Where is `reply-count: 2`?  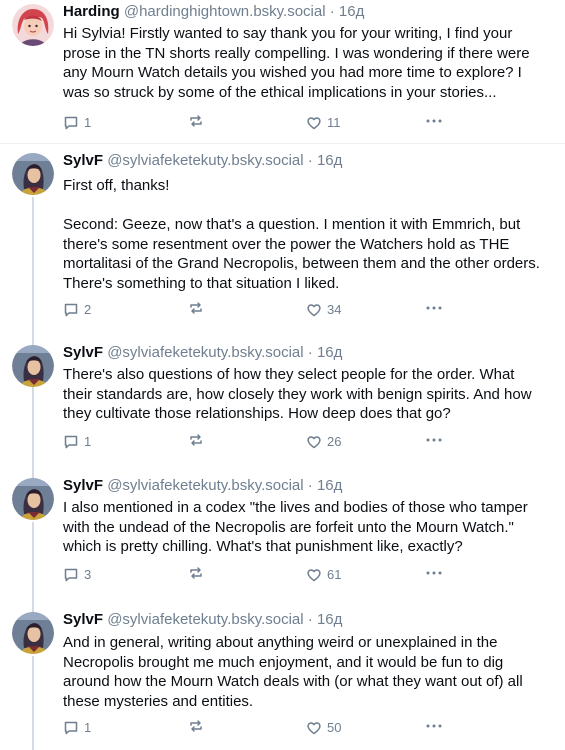 reply-count: 2 is located at coordinates (88, 309).